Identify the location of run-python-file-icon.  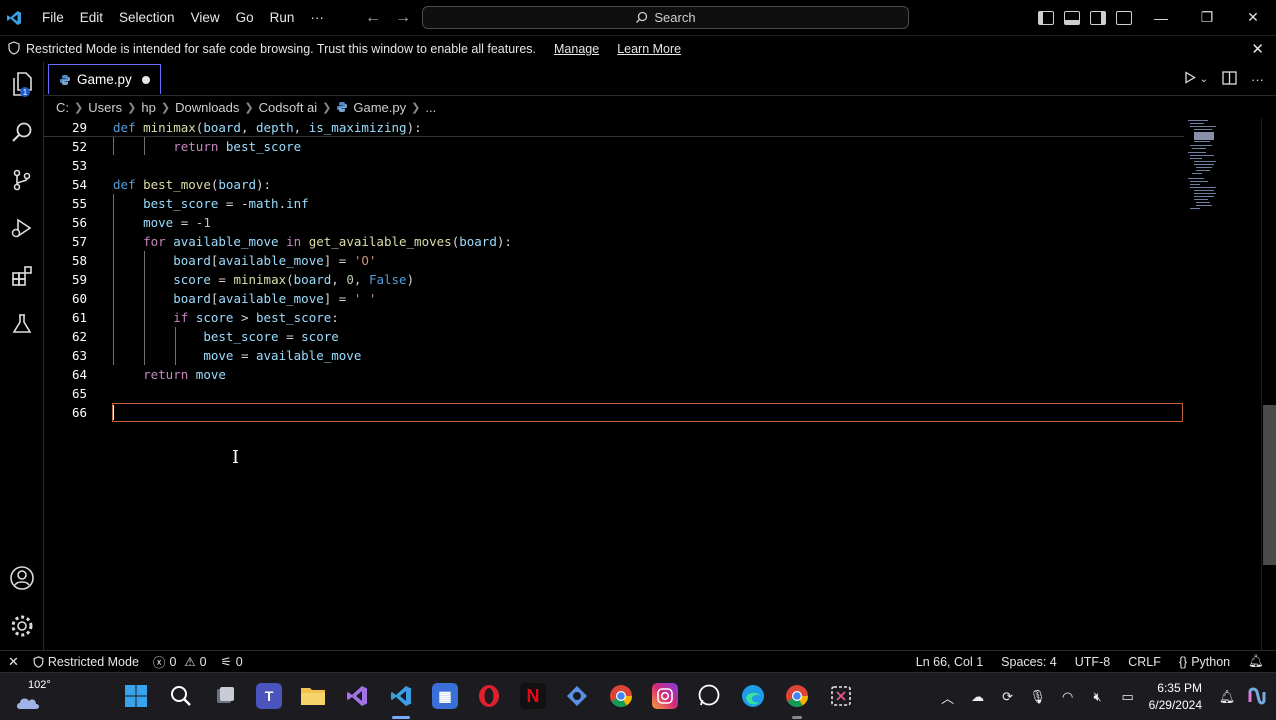
(1190, 79).